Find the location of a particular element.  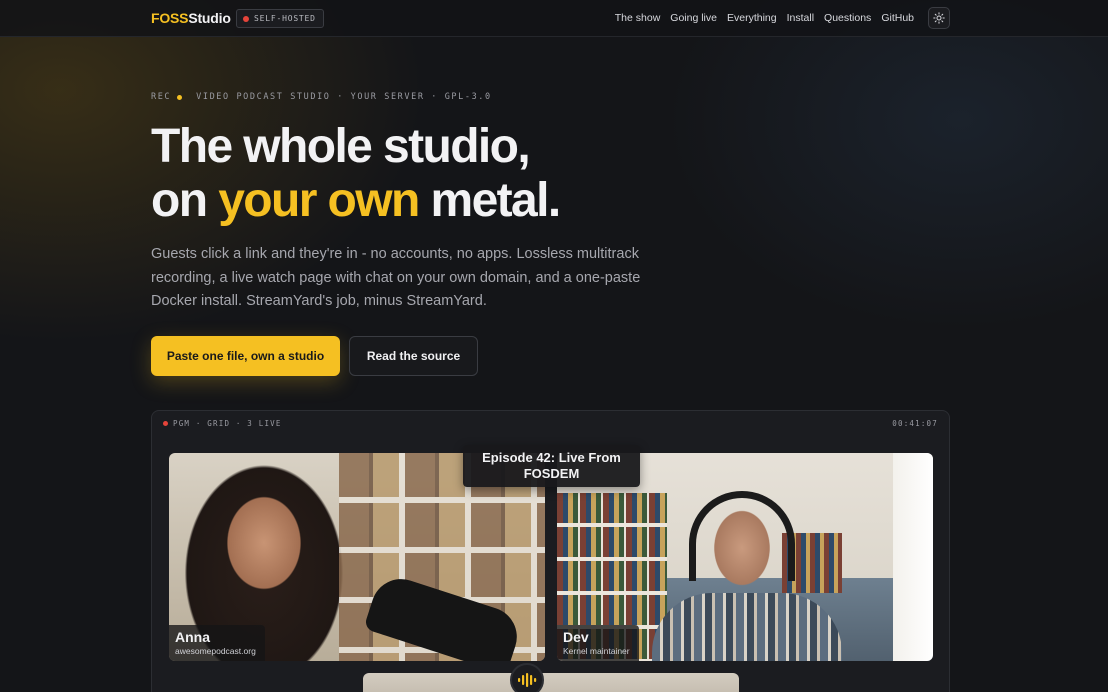

guest-tile-third is located at coordinates (551, 682).